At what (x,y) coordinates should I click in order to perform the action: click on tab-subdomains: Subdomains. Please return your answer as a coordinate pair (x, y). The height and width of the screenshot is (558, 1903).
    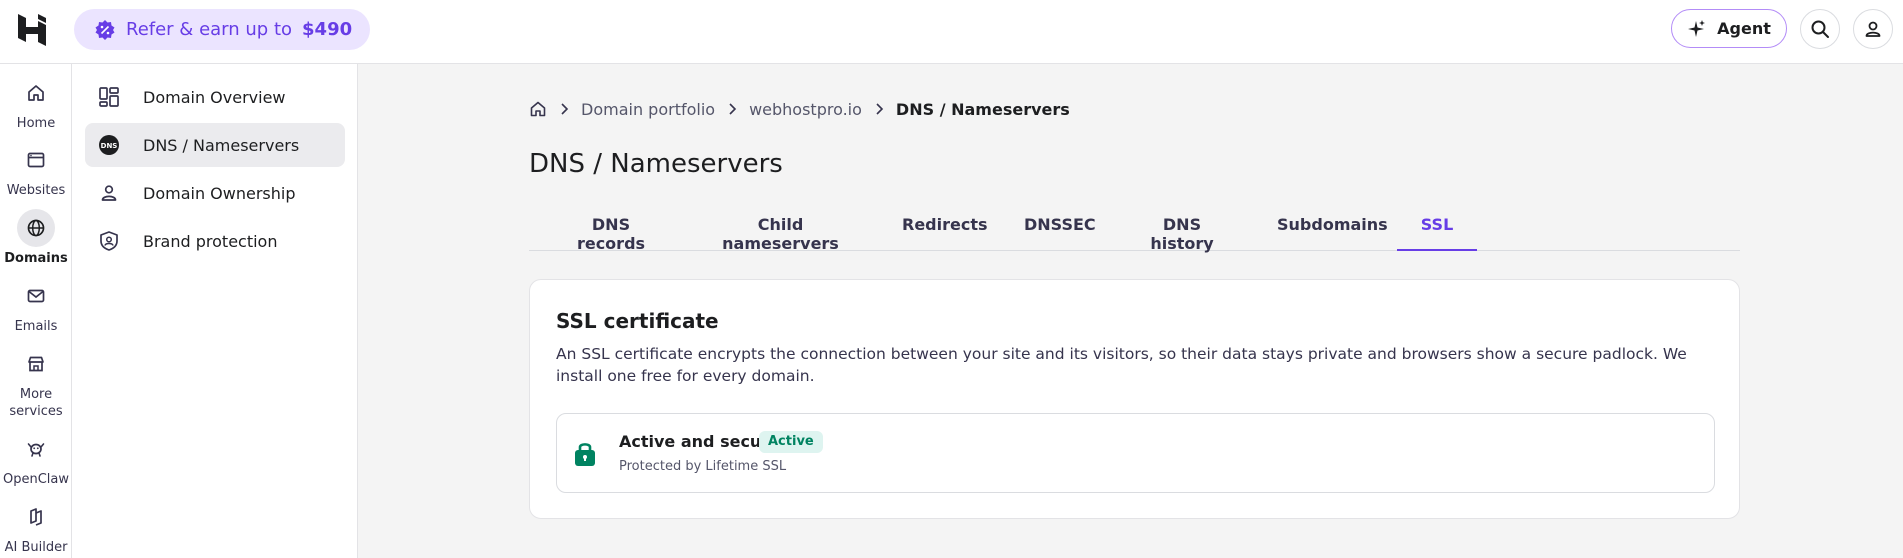
    Looking at the image, I should click on (1332, 228).